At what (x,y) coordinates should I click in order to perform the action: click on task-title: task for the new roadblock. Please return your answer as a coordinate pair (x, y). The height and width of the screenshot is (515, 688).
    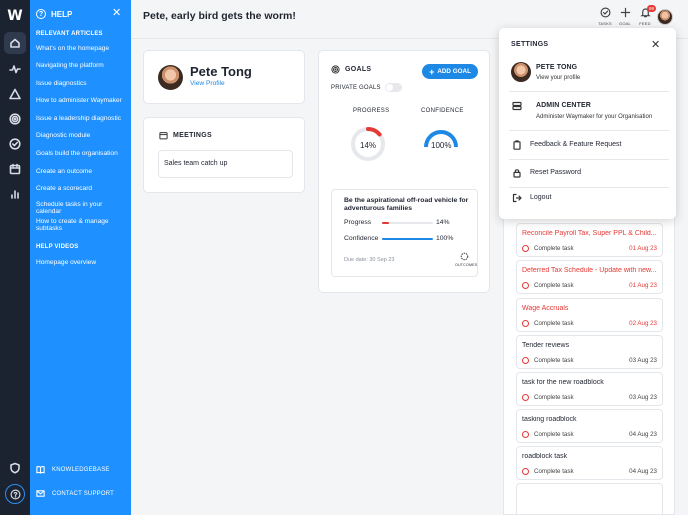
    Looking at the image, I should click on (563, 382).